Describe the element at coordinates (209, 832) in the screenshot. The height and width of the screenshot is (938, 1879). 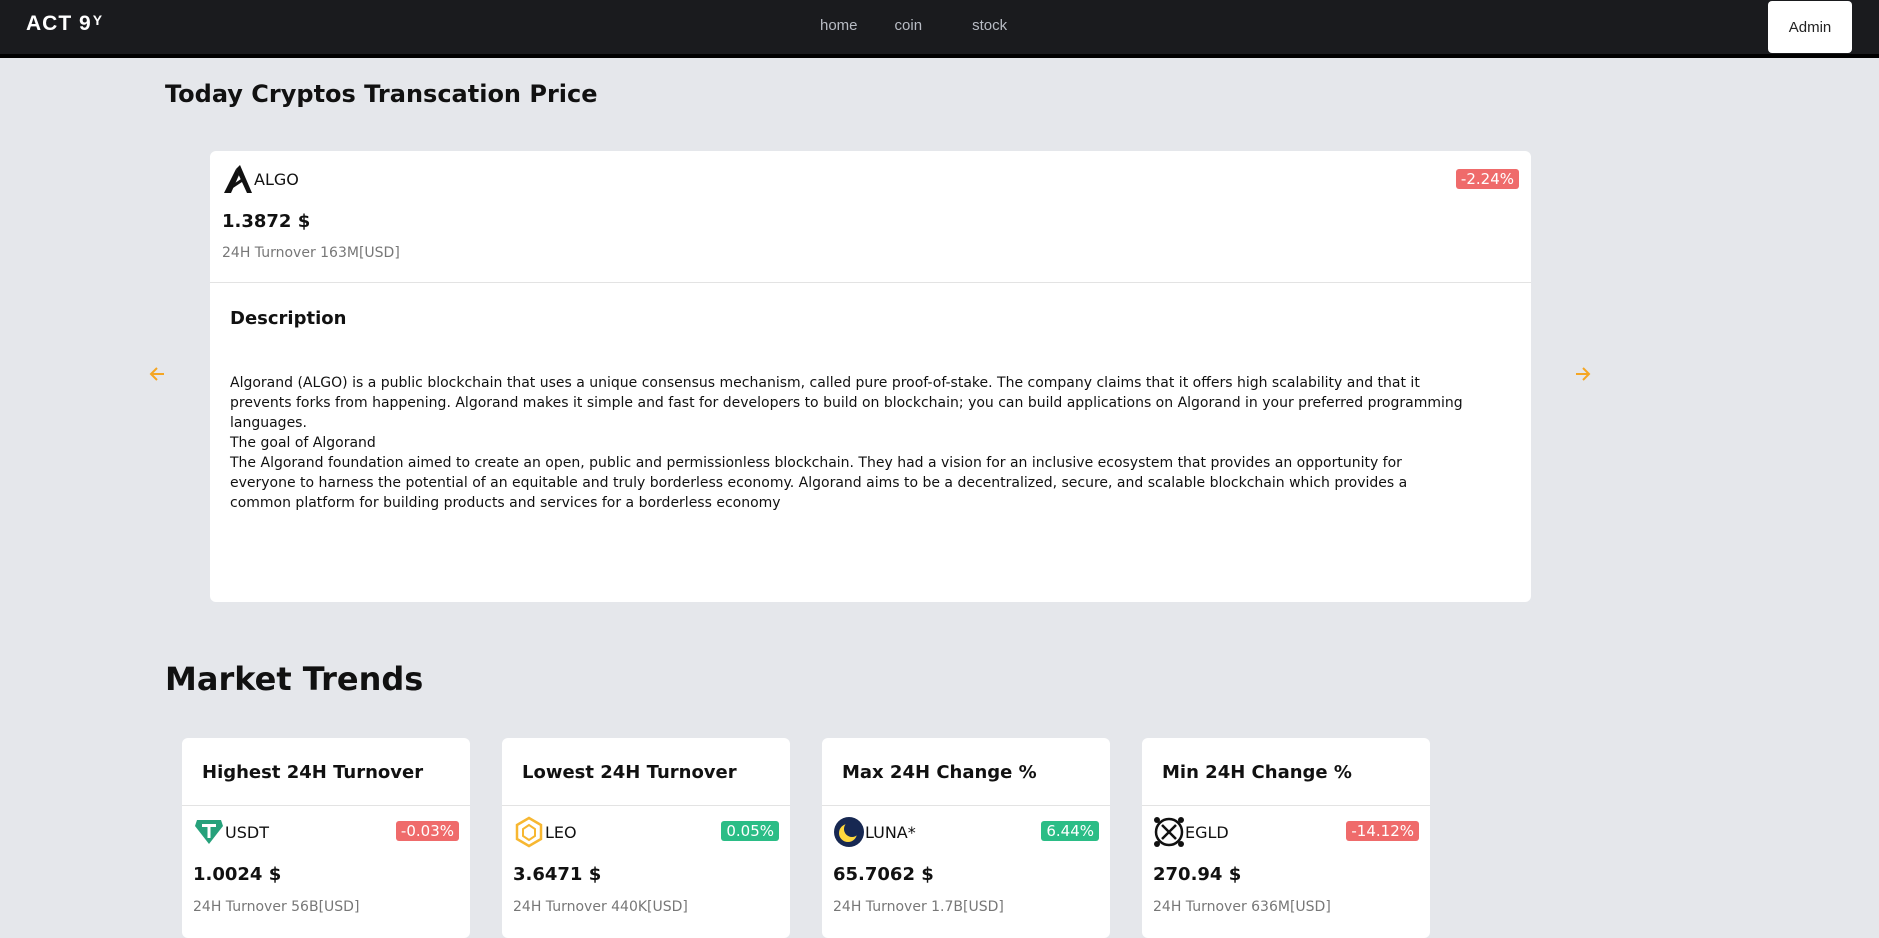
I see `tether-icon` at that location.